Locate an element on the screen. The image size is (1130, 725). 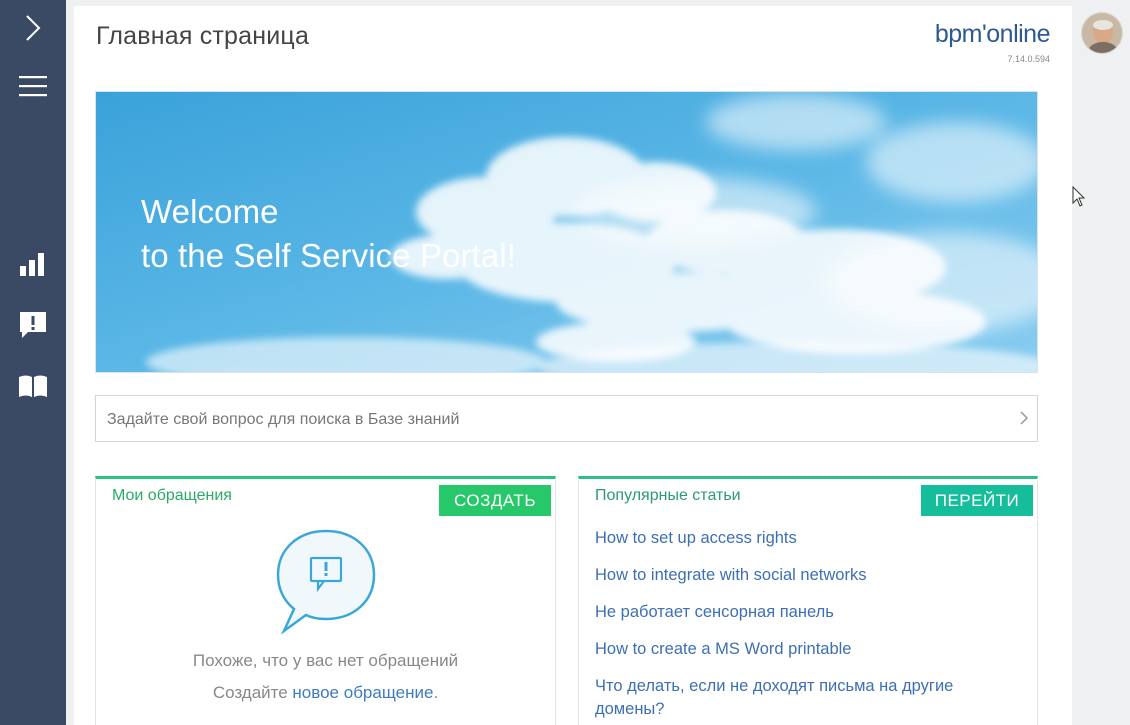
sidebar-item-knowledge-base is located at coordinates (33, 386).